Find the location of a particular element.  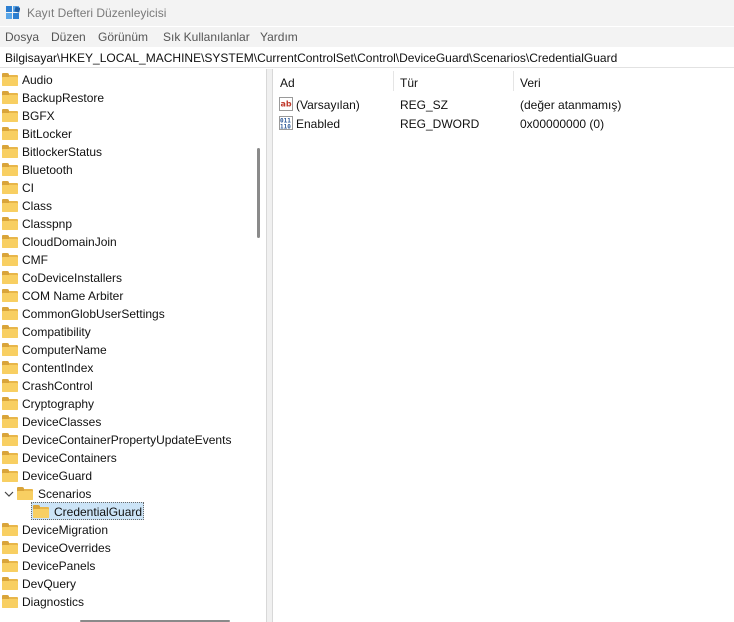

tree-item: CMF is located at coordinates (125, 260).